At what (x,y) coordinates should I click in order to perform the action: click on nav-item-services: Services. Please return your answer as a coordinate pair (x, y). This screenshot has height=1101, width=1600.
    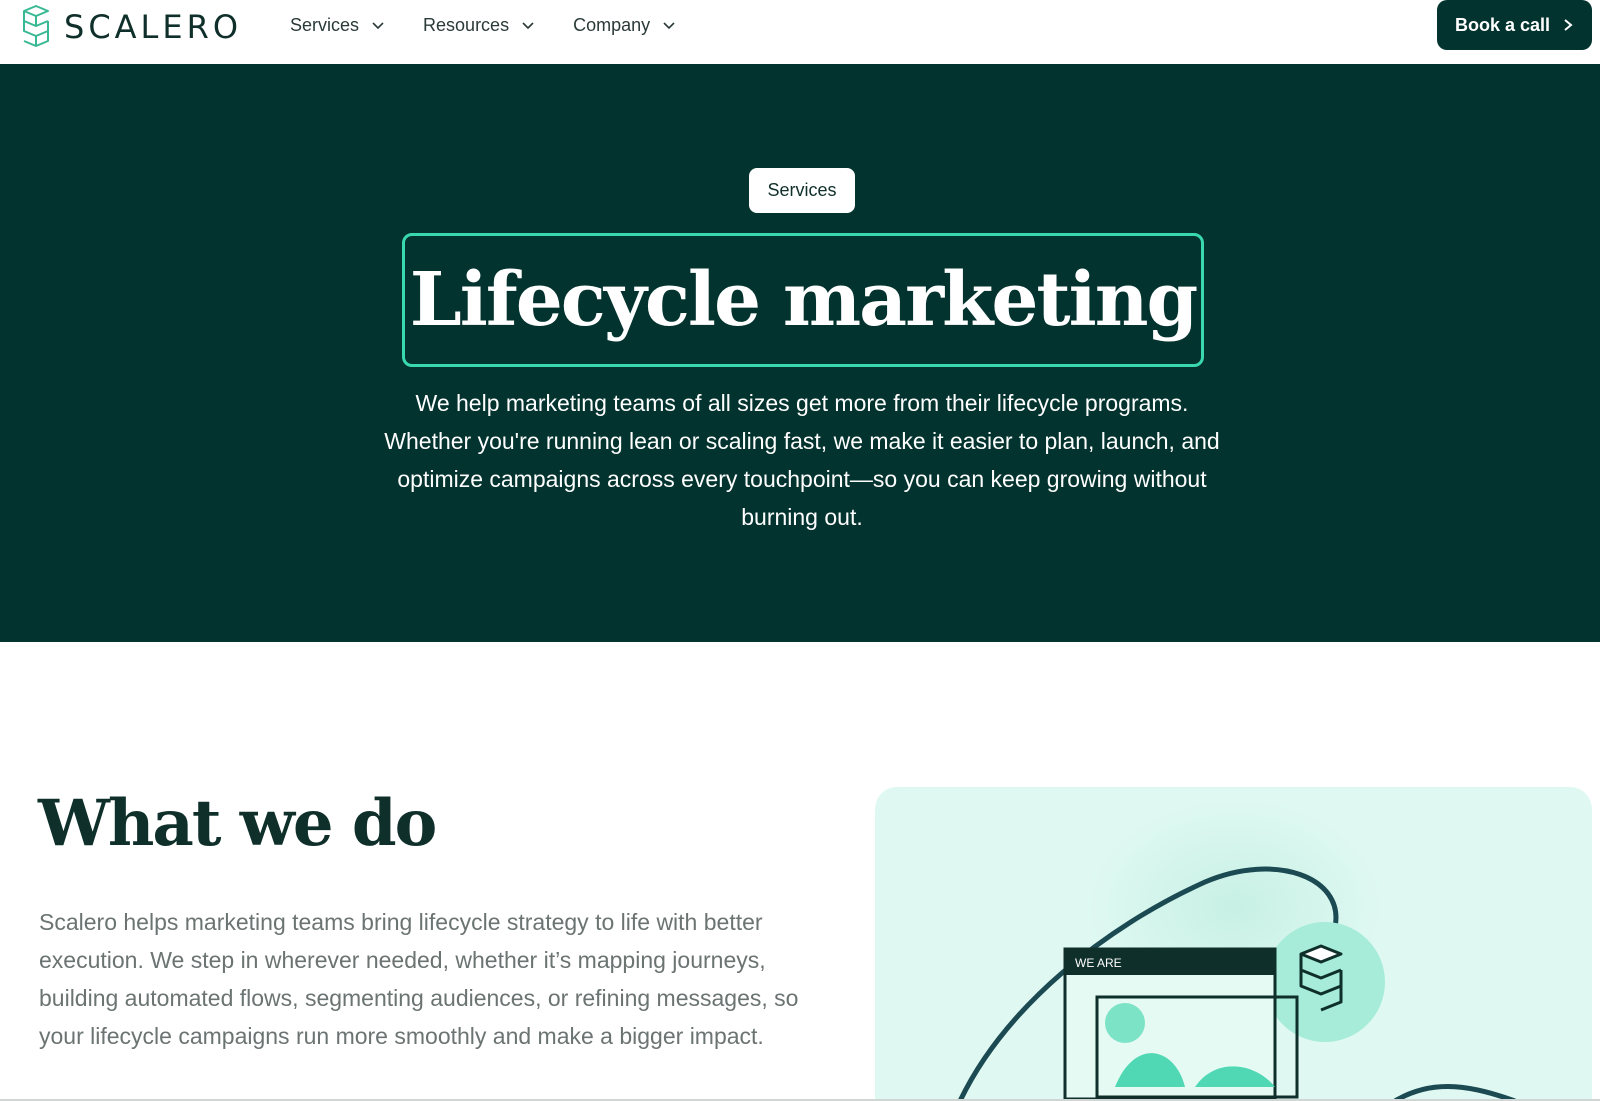
    Looking at the image, I should click on (337, 25).